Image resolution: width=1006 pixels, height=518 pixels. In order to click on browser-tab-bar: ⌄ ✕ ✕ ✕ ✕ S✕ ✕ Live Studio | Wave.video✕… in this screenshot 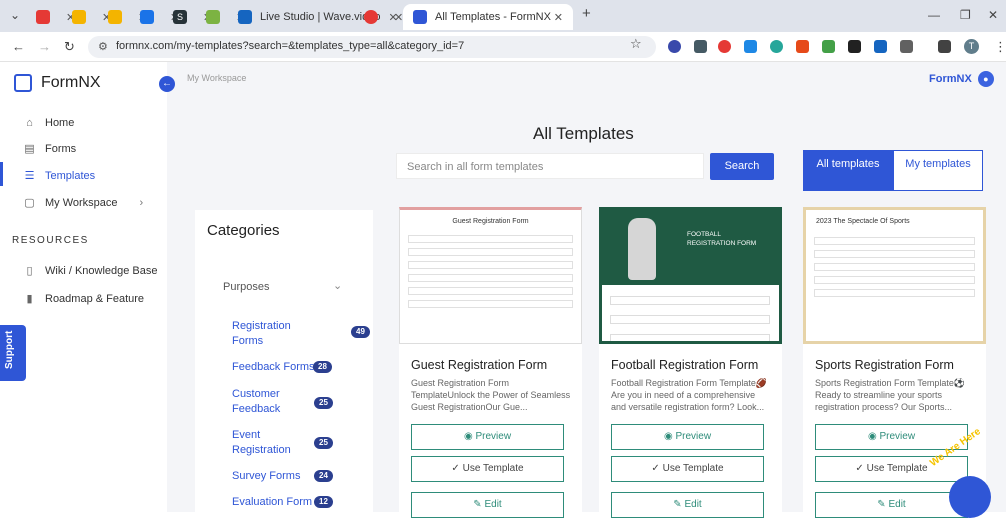, I will do `click(503, 16)`.